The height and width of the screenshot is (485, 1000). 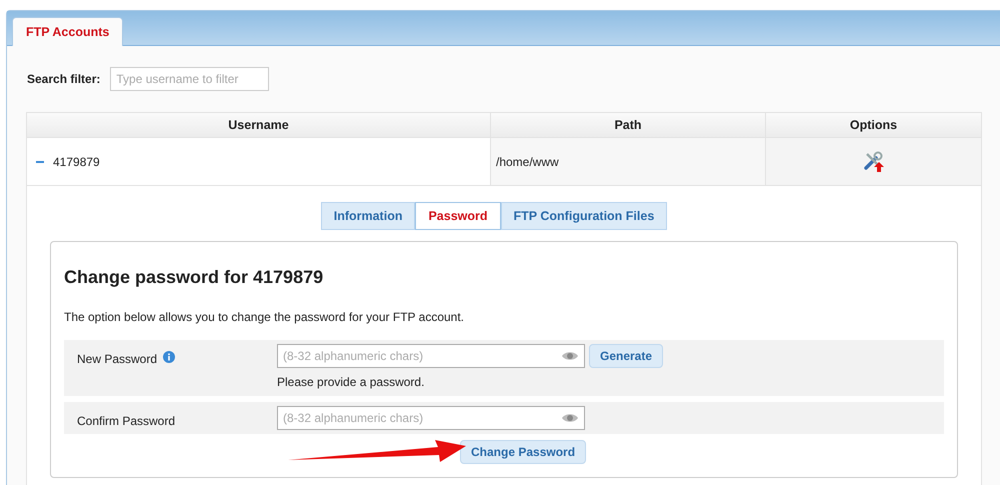 What do you see at coordinates (874, 162) in the screenshot?
I see `tools-icon` at bounding box center [874, 162].